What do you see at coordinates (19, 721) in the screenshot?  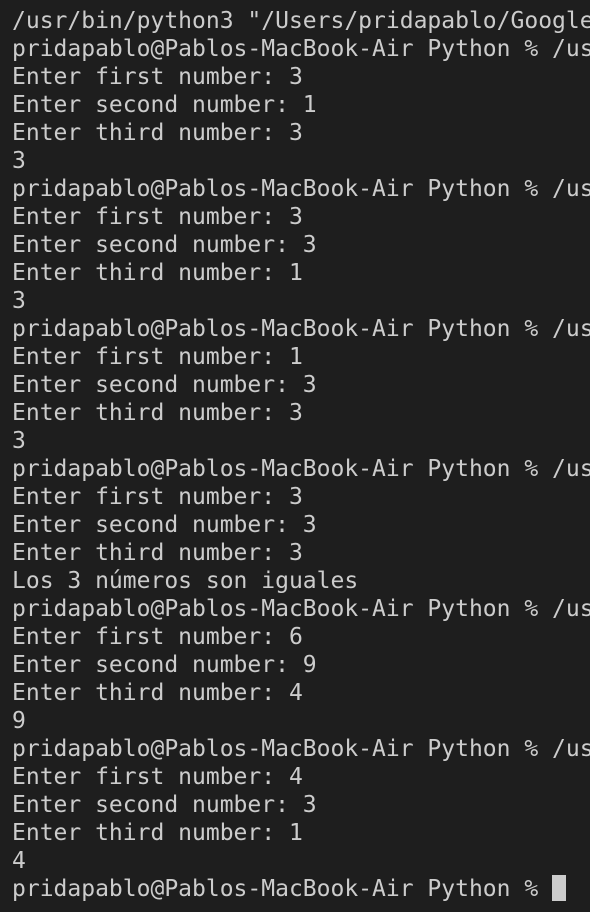 I see `terminal-line: 9` at bounding box center [19, 721].